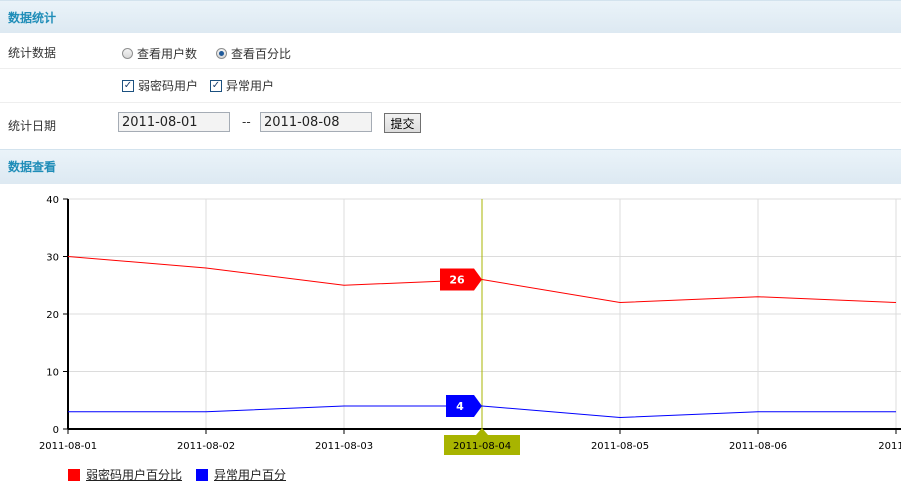  I want to click on date-label: 统计日期, so click(32, 126).